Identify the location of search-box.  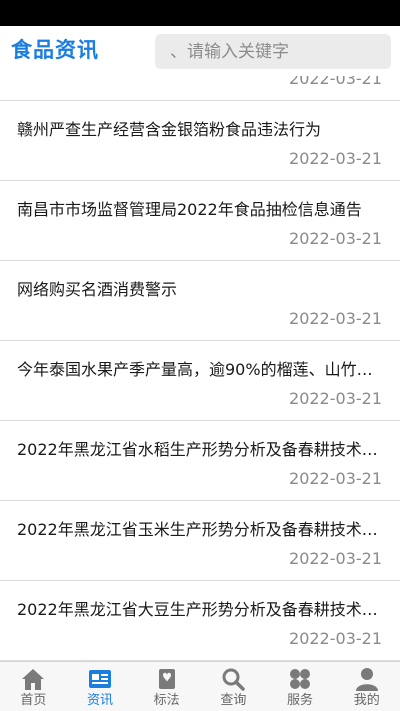
(273, 51).